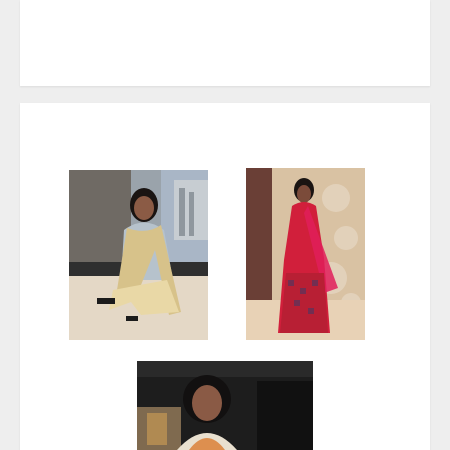 The image size is (450, 450). I want to click on portrait-image, so click(225, 405).